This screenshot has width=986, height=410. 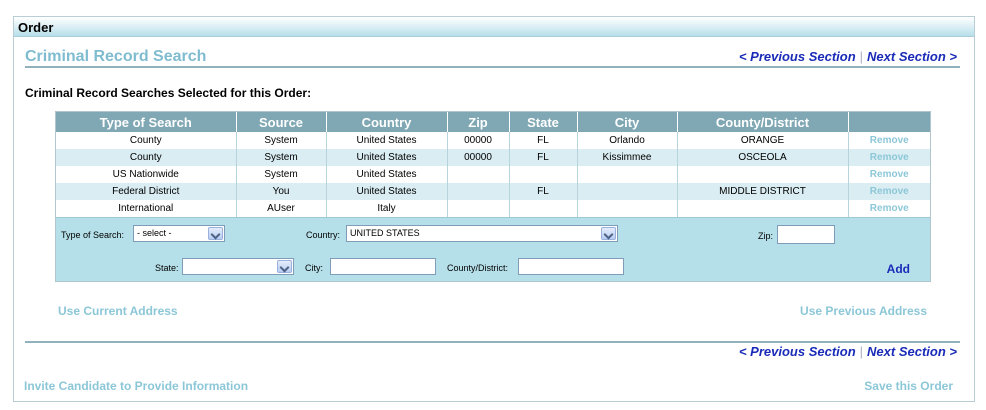 I want to click on order-title: Order, so click(x=36, y=27).